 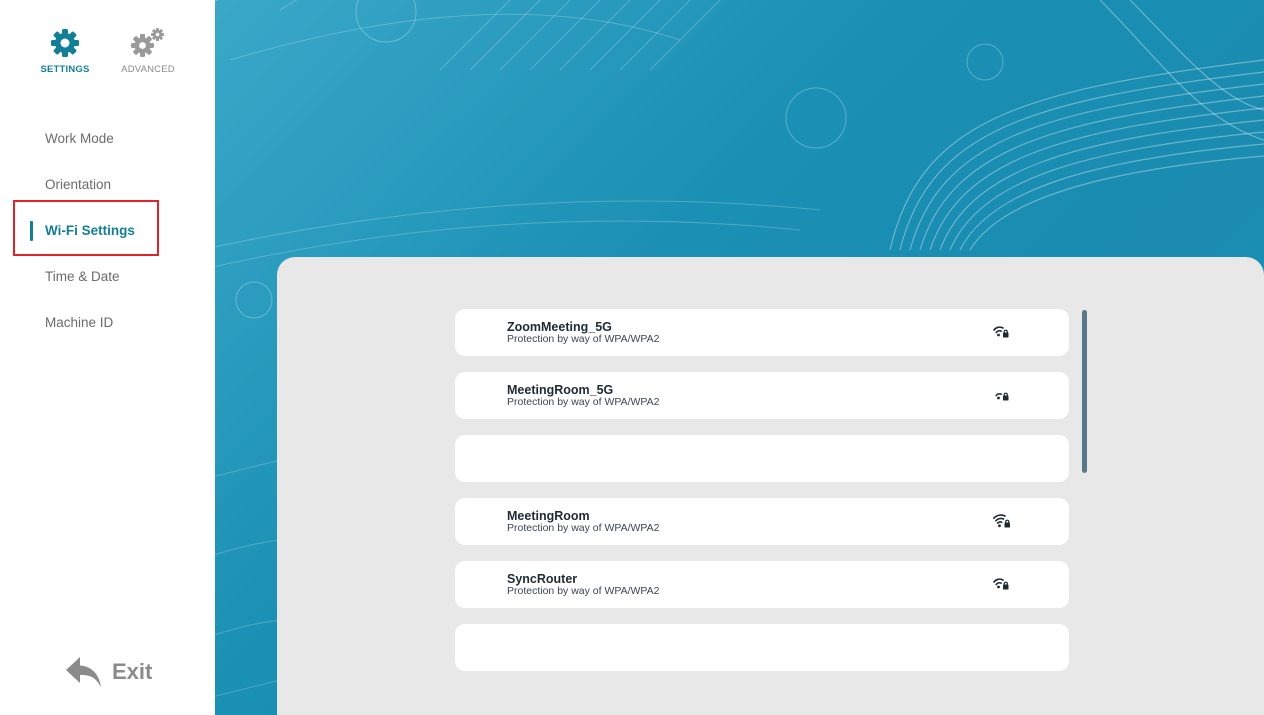 I want to click on network-name: MeetingRoom_5G, so click(x=560, y=390).